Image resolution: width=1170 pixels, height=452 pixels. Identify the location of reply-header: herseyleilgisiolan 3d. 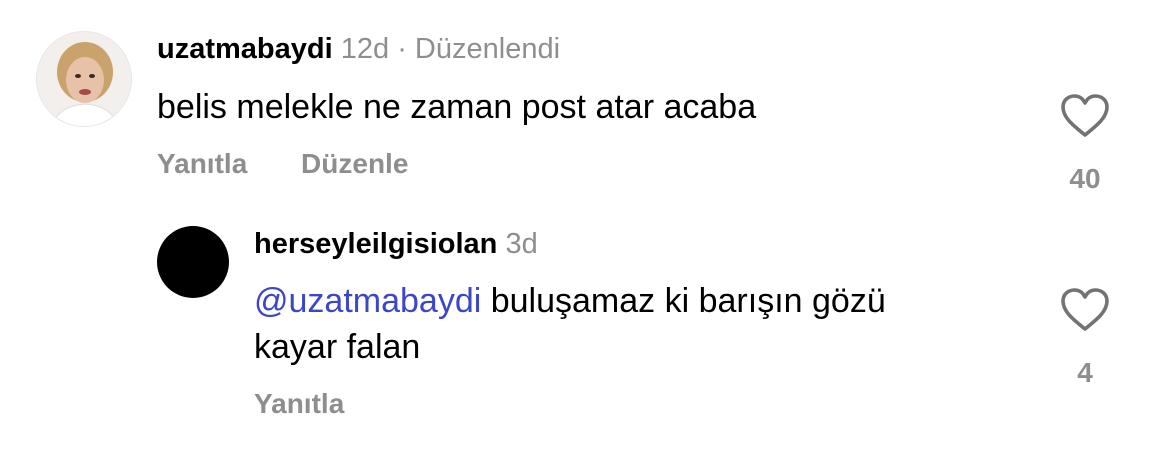
(396, 244).